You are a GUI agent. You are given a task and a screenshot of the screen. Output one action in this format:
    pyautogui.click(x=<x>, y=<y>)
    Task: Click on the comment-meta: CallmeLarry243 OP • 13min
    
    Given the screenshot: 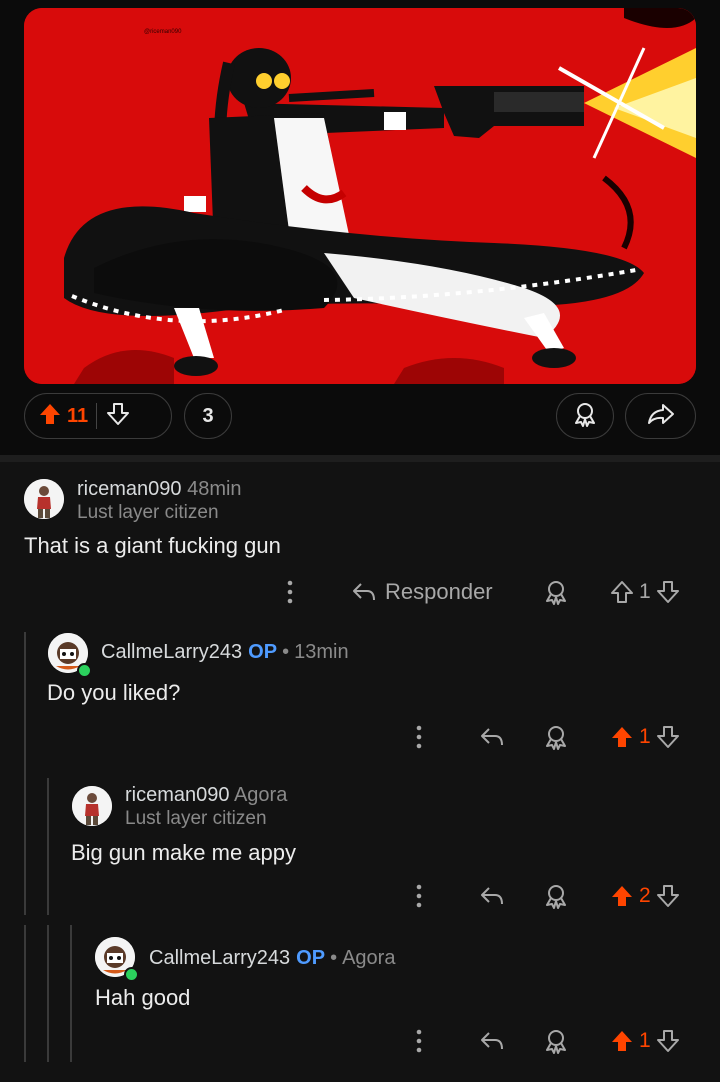 What is the action you would take?
    pyautogui.click(x=225, y=652)
    